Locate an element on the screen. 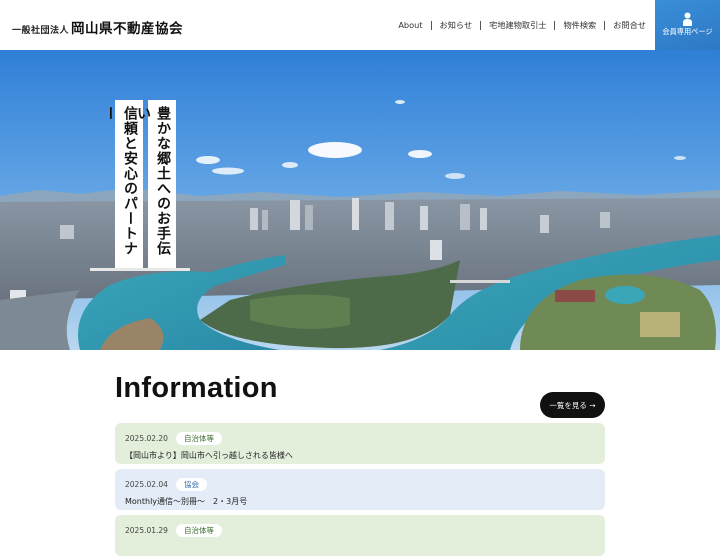 The image size is (720, 556). news-title: 【岡山市より】岡山市へ引っ越しされる皆様へ is located at coordinates (209, 455).